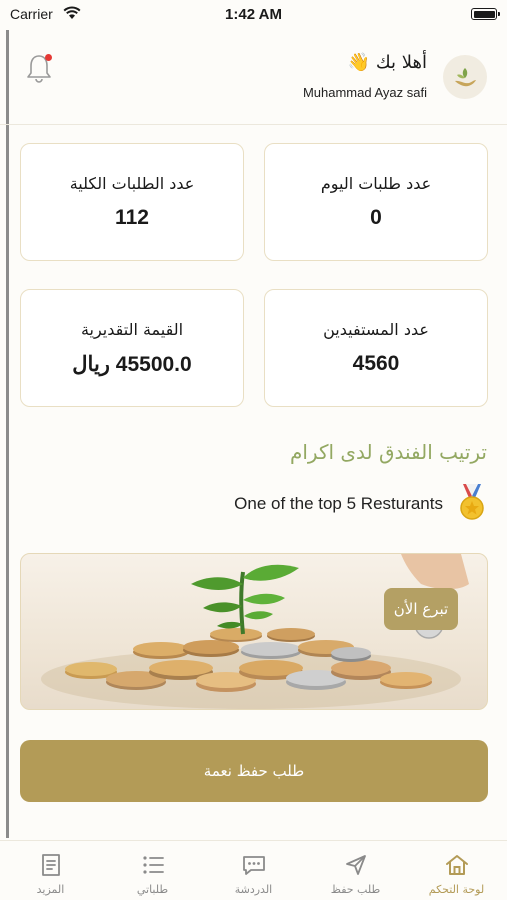 This screenshot has height=900, width=507. Describe the element at coordinates (254, 865) in the screenshot. I see `chat-icon` at that location.